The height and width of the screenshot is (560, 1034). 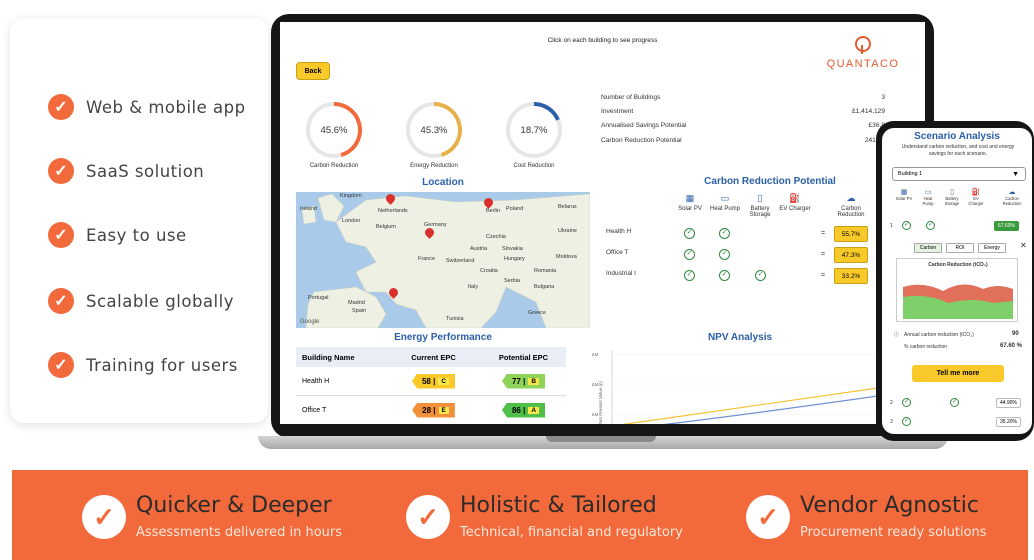 What do you see at coordinates (534, 130) in the screenshot?
I see `cost-reduction-gauge: 18.7%` at bounding box center [534, 130].